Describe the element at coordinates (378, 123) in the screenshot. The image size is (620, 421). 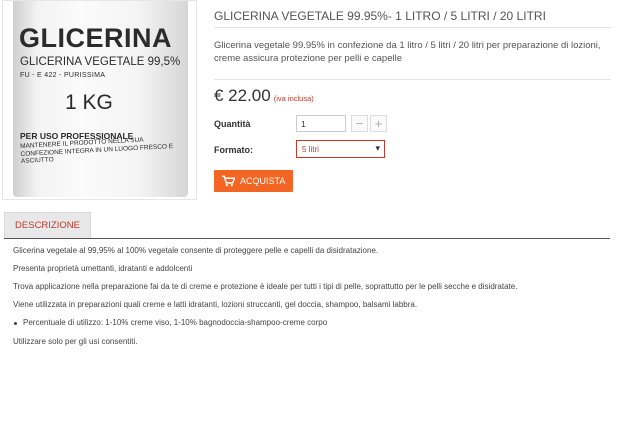
I see `quantity-increase-button: +` at that location.